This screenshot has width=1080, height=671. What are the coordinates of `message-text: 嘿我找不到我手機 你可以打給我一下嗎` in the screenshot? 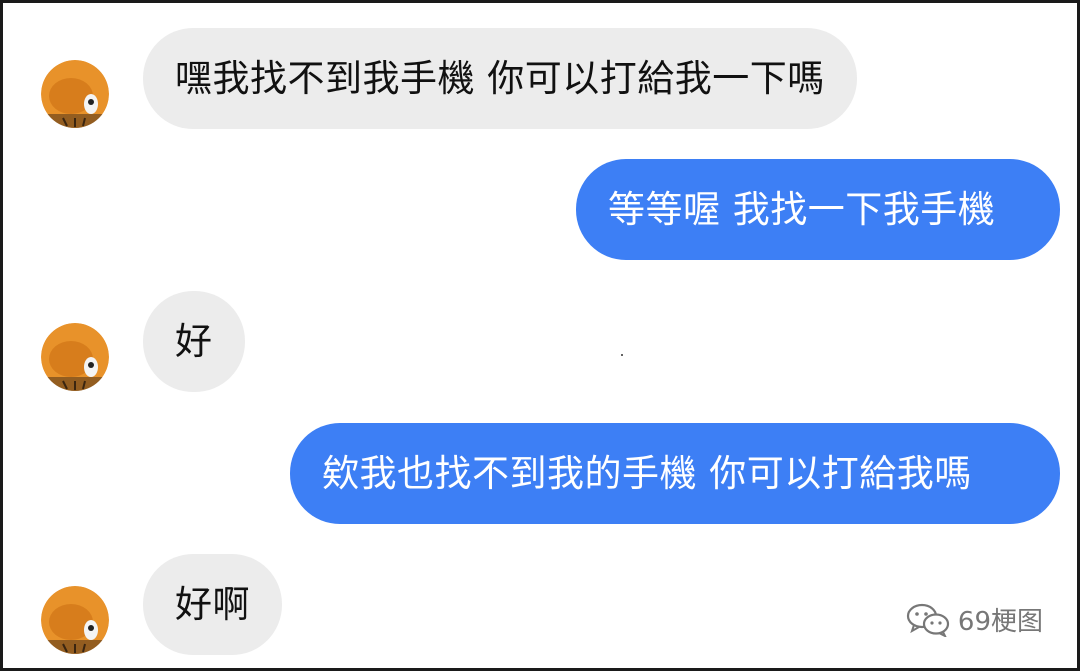 It's located at (500, 78).